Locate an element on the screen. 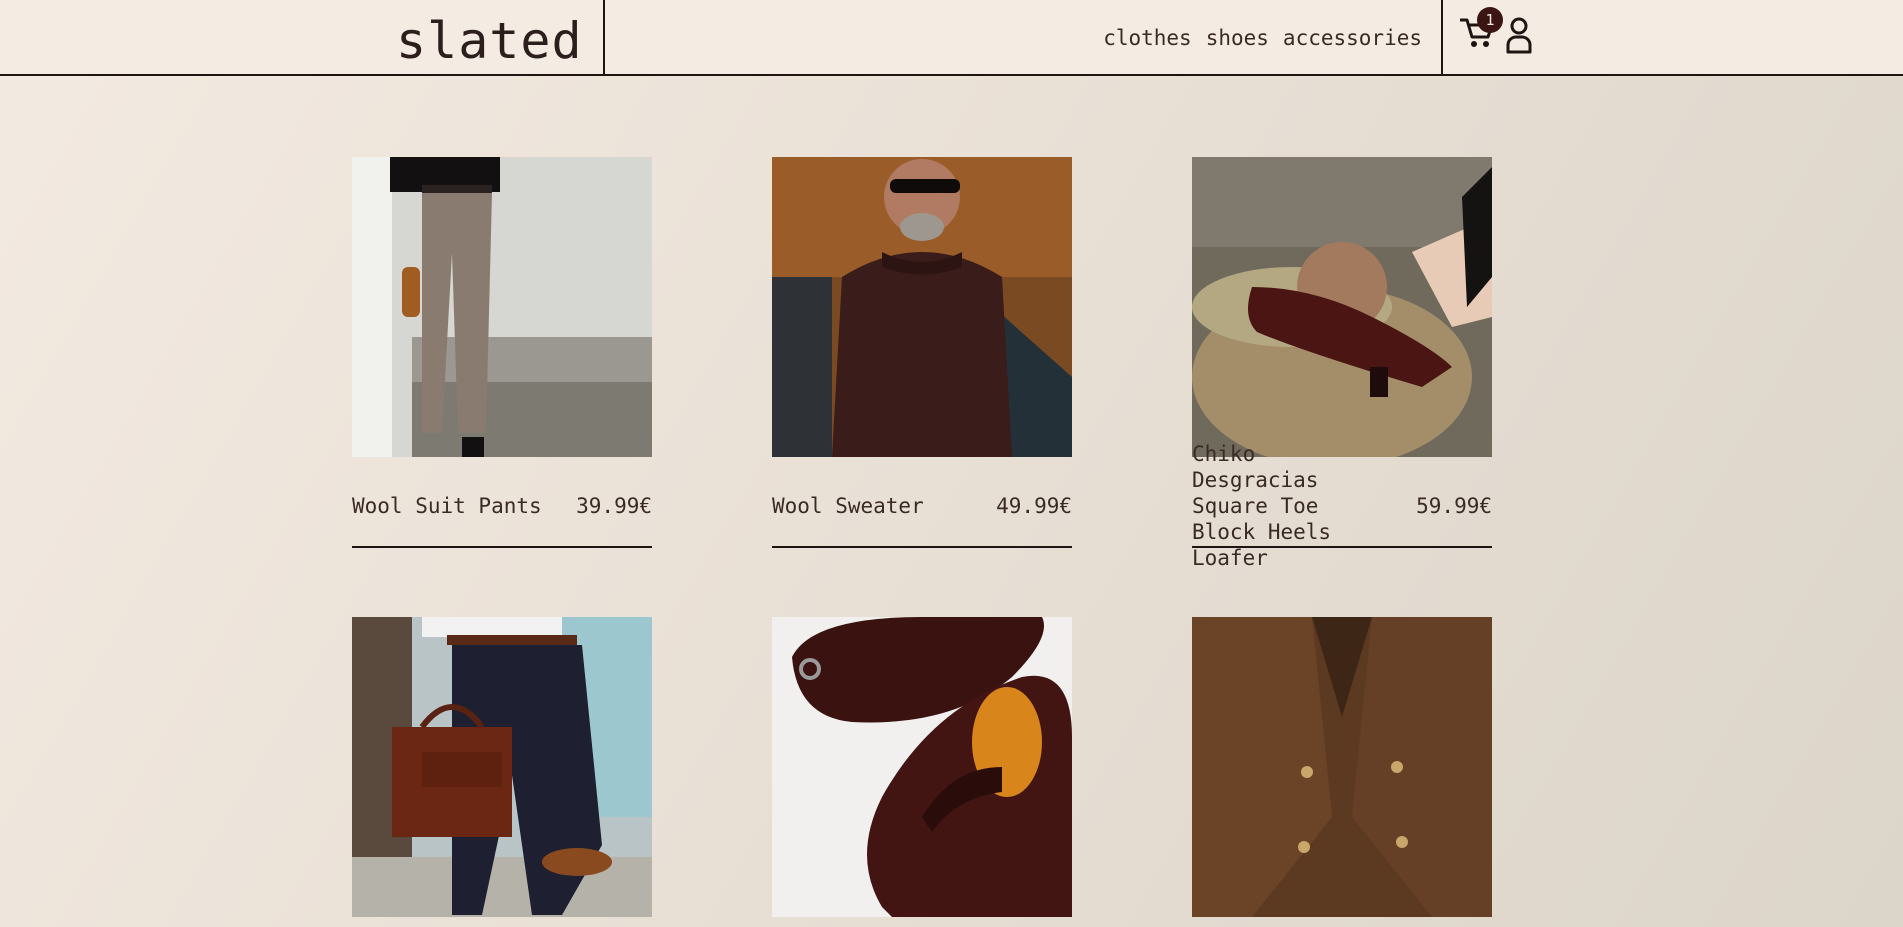  product-card: Wool Suit Pants 39.99€ is located at coordinates (502, 352).